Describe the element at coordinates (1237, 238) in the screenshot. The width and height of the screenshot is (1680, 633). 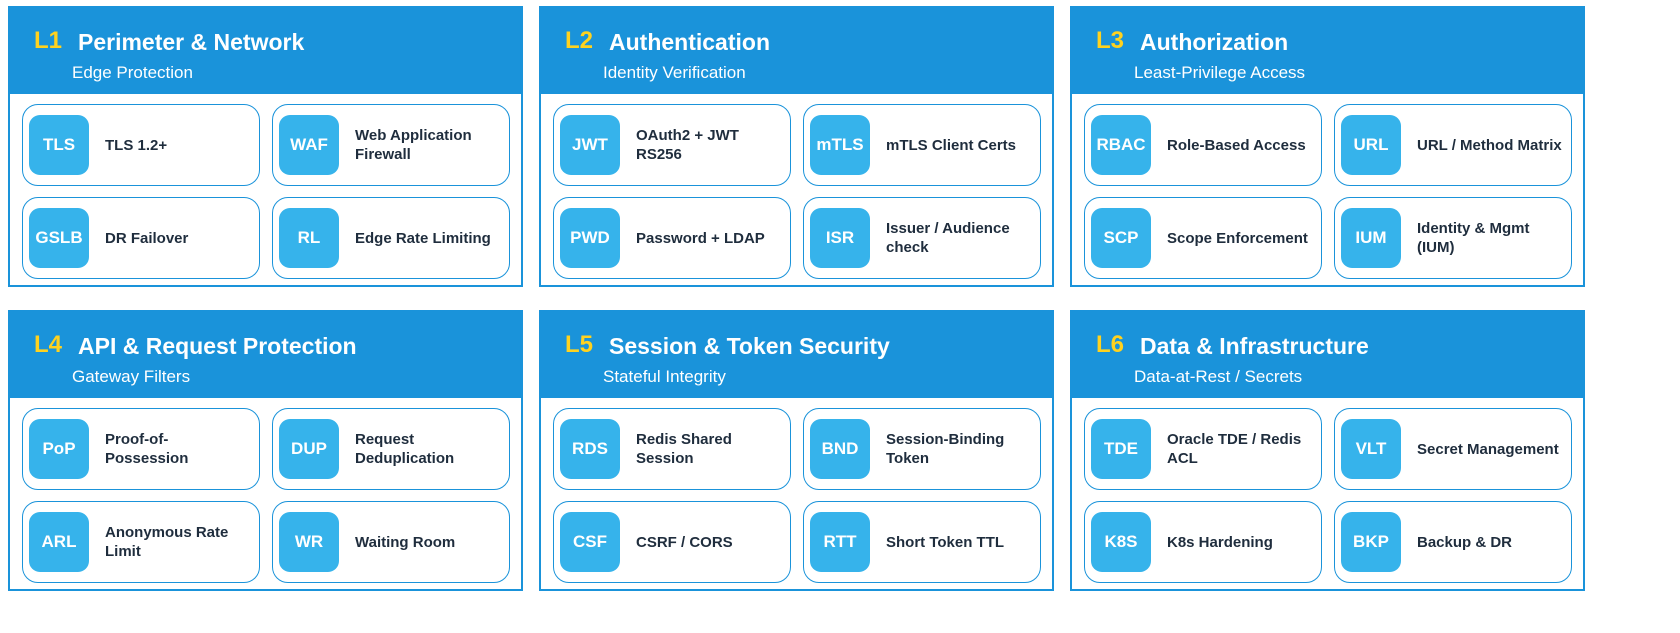
I see `control-label: Scope Enforcement` at that location.